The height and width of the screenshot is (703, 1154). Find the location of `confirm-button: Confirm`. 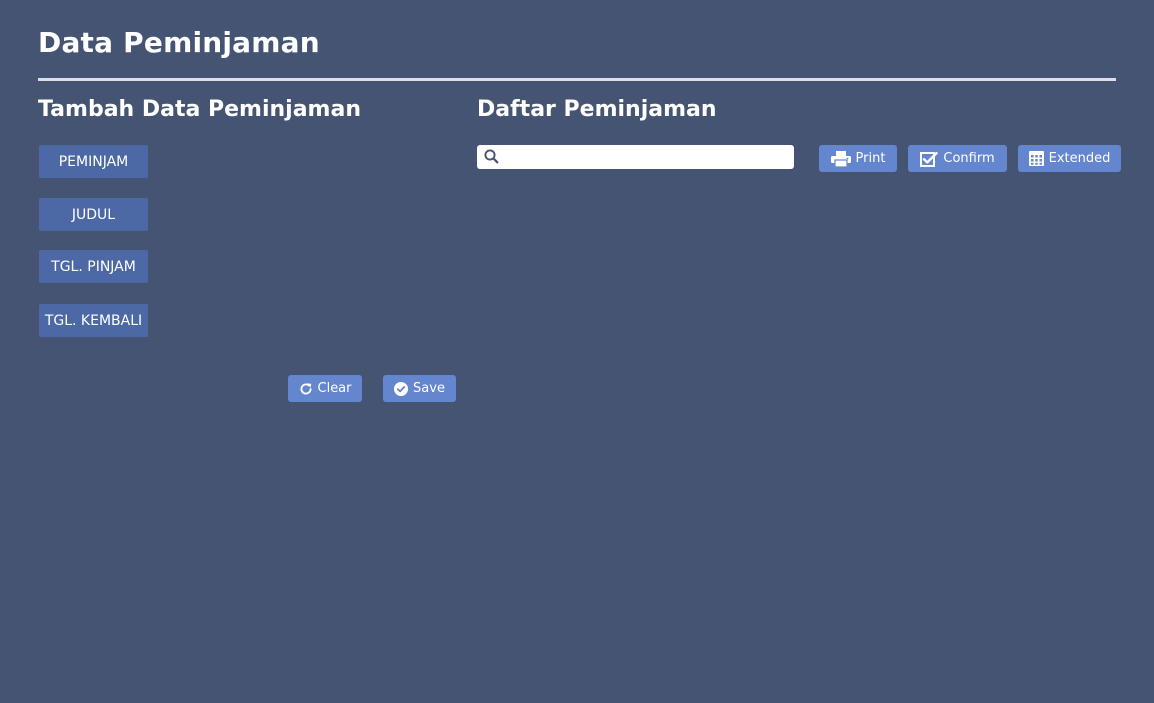

confirm-button: Confirm is located at coordinates (957, 158).